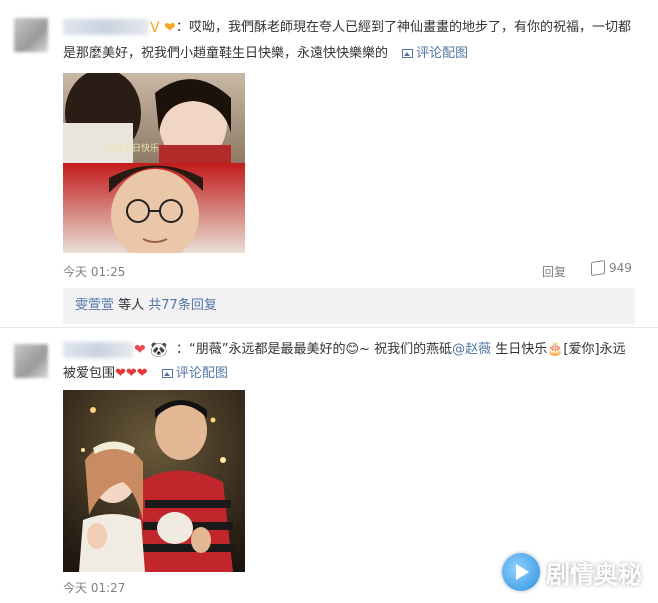 The height and width of the screenshot is (603, 658). Describe the element at coordinates (131, 373) in the screenshot. I see `hearts-emoji-icon: ❤❤❤` at that location.